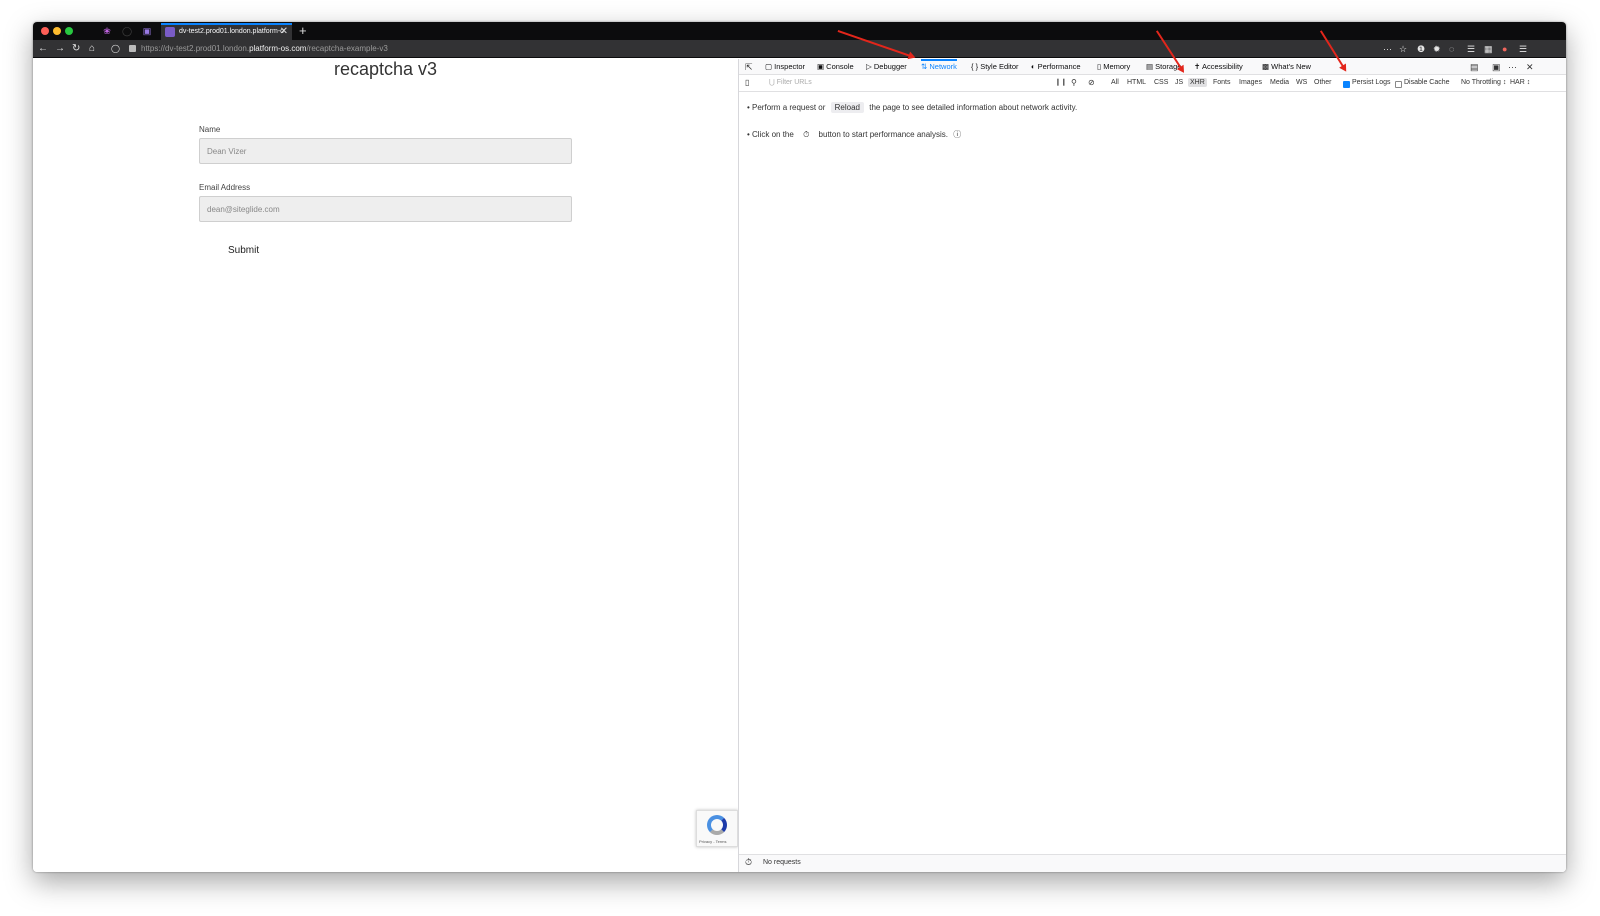 The height and width of the screenshot is (916, 1600). What do you see at coordinates (385, 69) in the screenshot?
I see `page-title: recaptcha v3` at bounding box center [385, 69].